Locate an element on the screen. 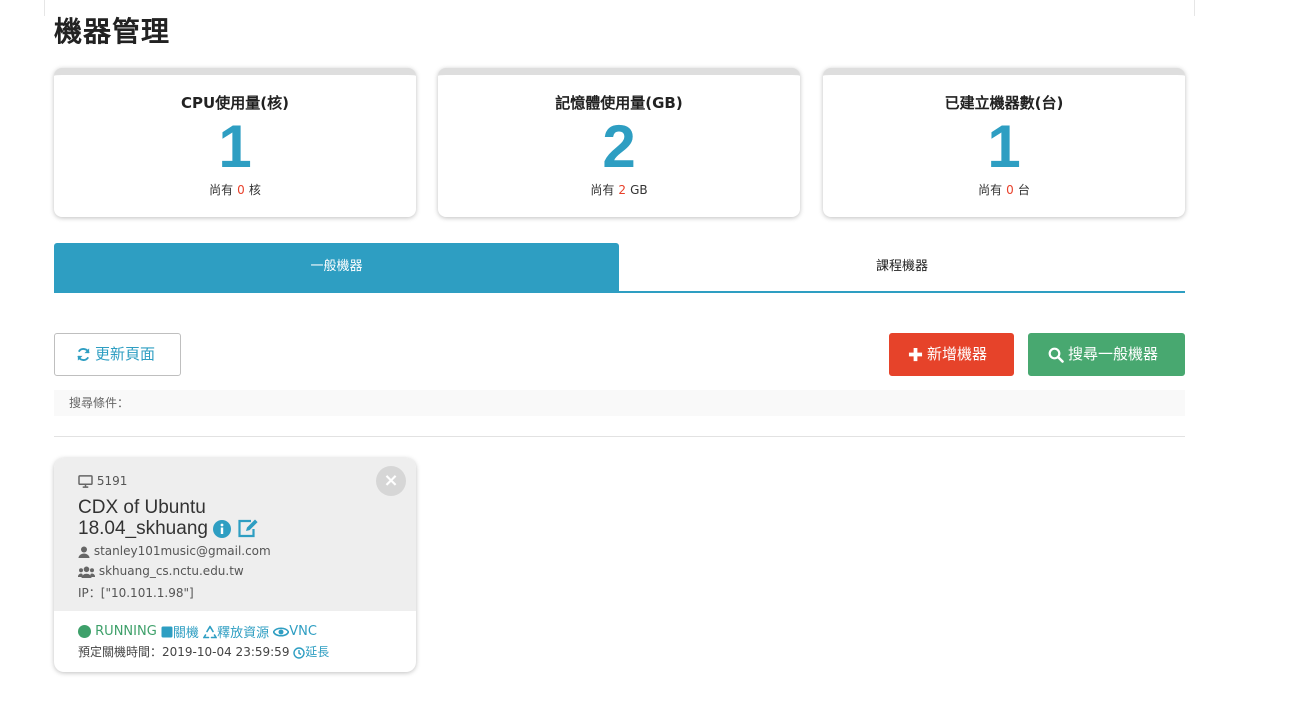 The width and height of the screenshot is (1295, 702). scheduled-shutdown-time: 預定關機時間：2019-10-04 23:59:59 is located at coordinates (184, 652).